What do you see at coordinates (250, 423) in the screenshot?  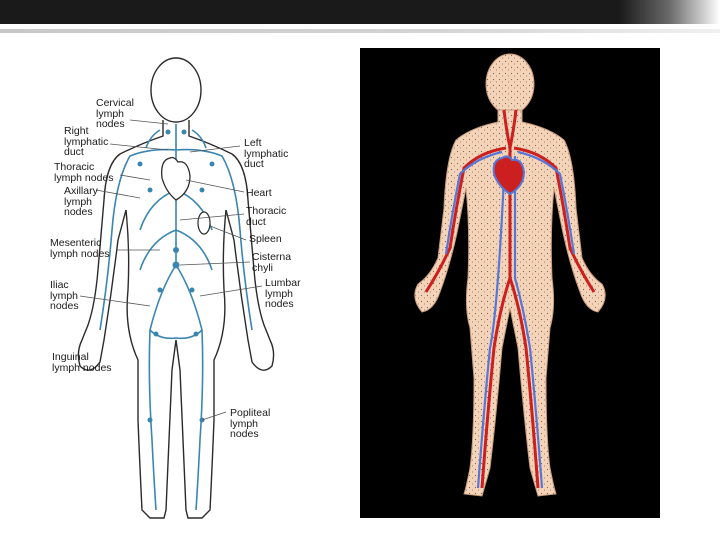 I see `label-popliteal-lymph-nodes: Popliteal lymph nodes` at bounding box center [250, 423].